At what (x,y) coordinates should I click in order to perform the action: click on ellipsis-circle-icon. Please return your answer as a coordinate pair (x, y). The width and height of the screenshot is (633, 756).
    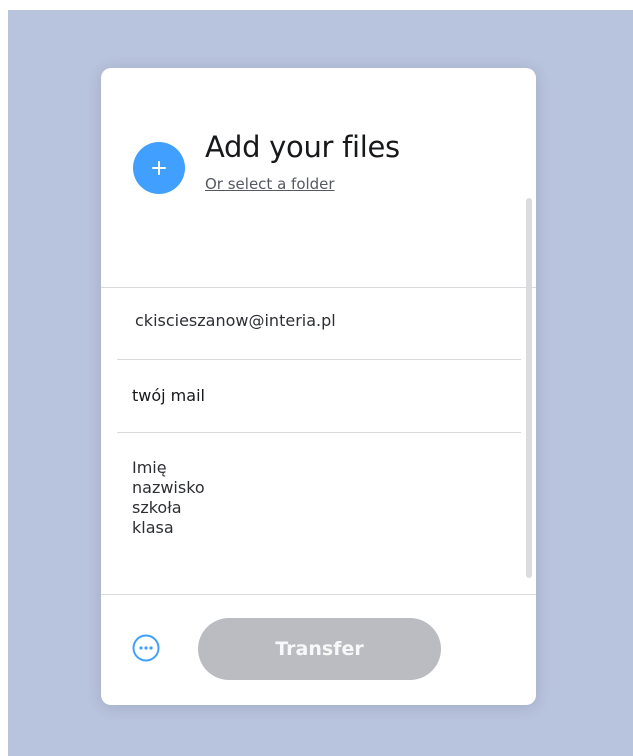
    Looking at the image, I should click on (146, 648).